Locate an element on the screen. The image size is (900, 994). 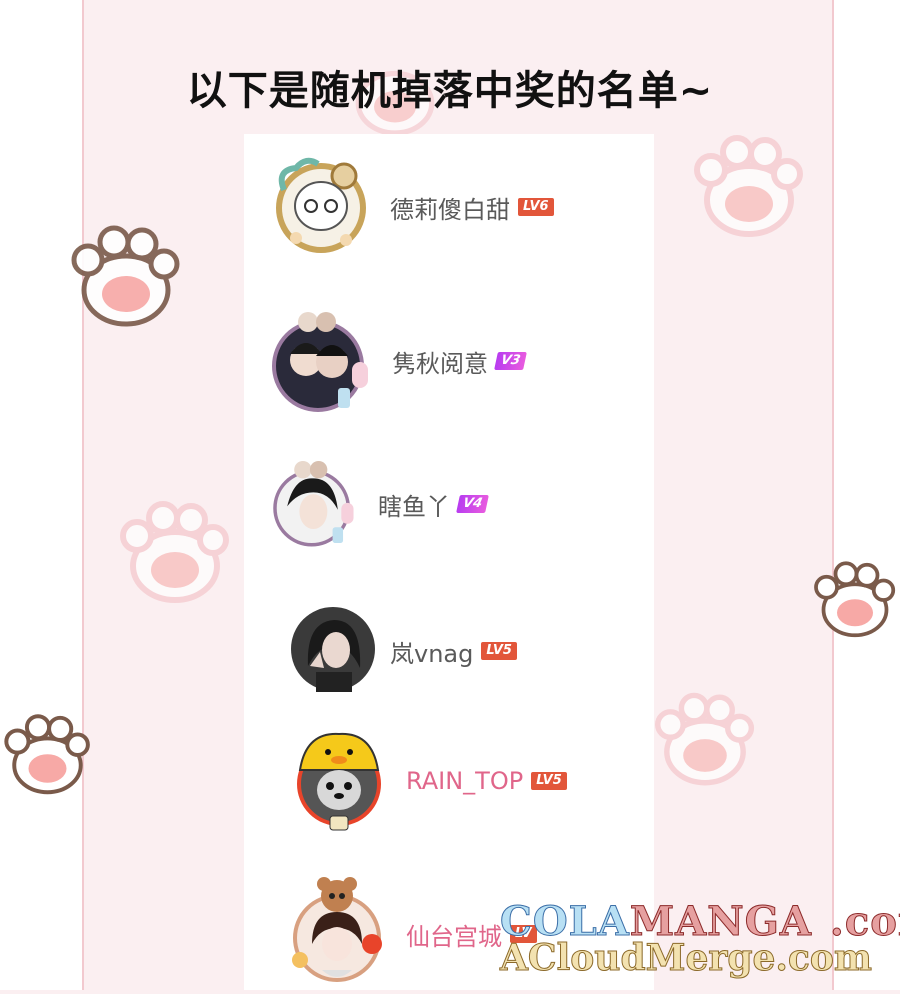
watermark-line-2: ACloudMerge.com is located at coordinates (685, 958).